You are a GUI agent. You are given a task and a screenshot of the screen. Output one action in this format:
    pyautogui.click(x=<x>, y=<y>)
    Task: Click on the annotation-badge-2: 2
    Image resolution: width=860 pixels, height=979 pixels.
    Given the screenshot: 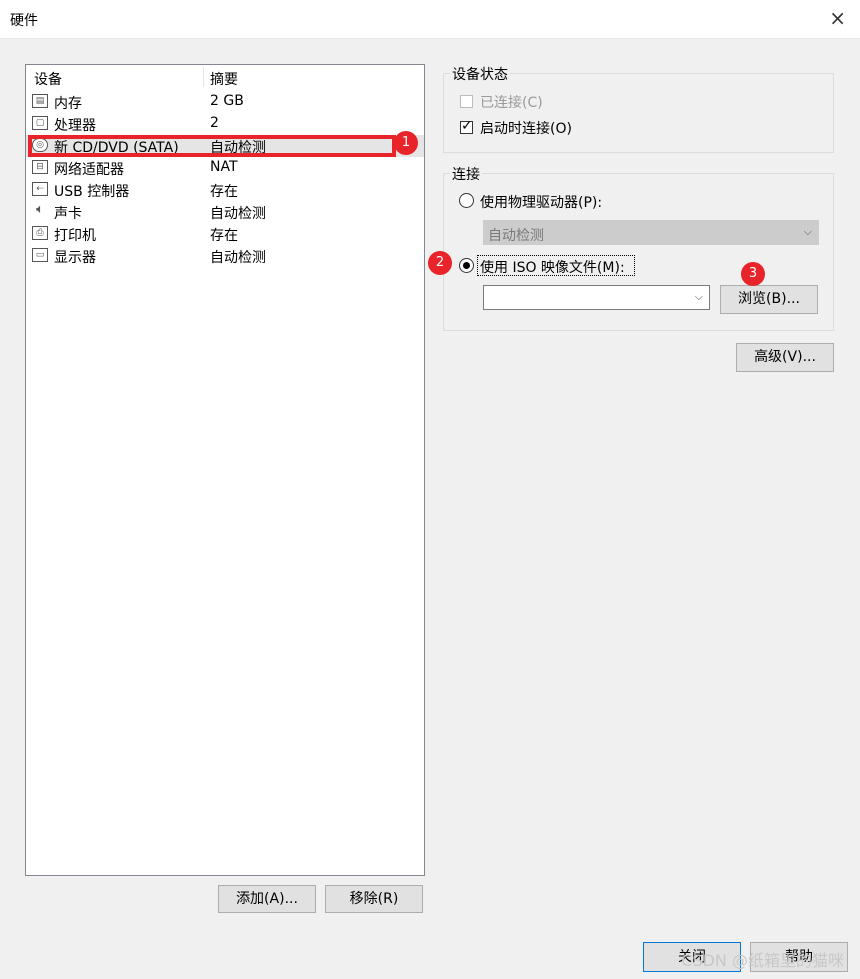 What is the action you would take?
    pyautogui.click(x=440, y=263)
    